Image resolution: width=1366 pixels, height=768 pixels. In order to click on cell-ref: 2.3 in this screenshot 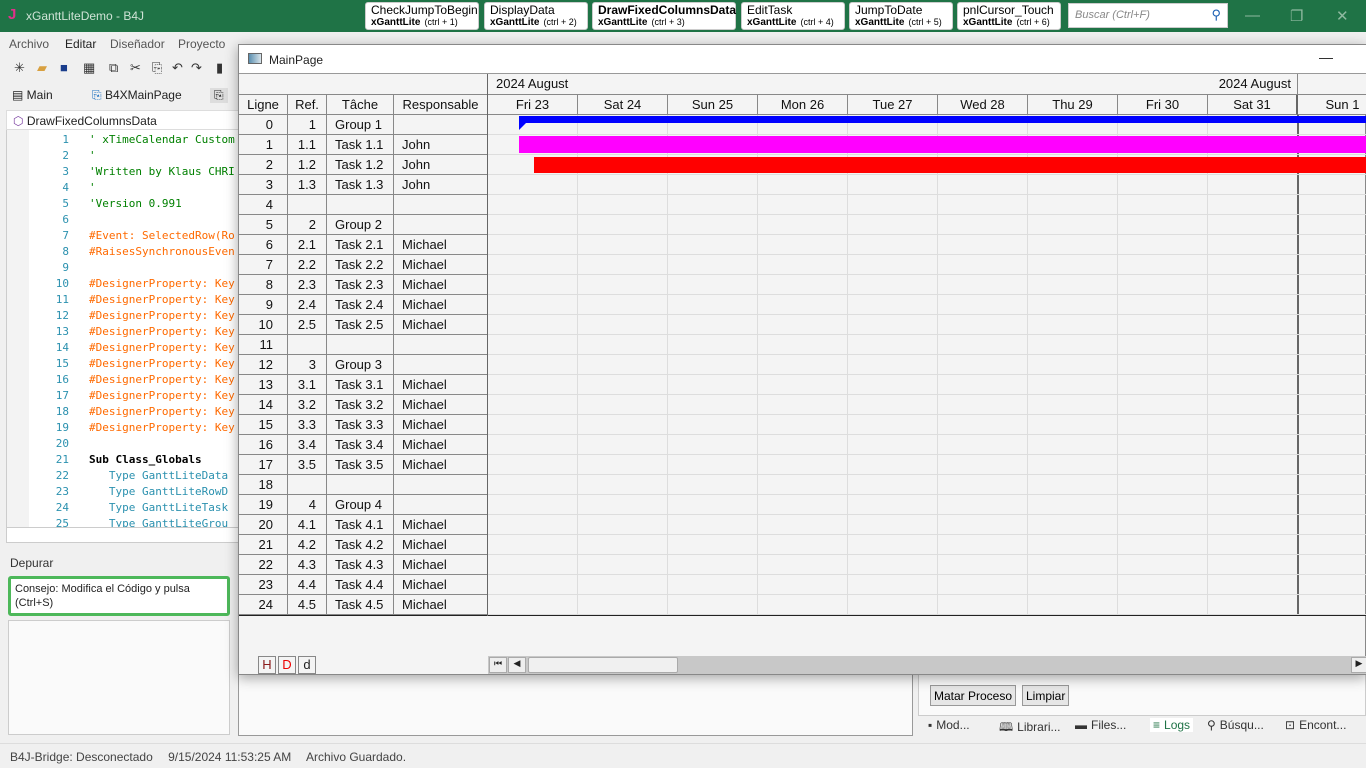, I will do `click(307, 285)`.